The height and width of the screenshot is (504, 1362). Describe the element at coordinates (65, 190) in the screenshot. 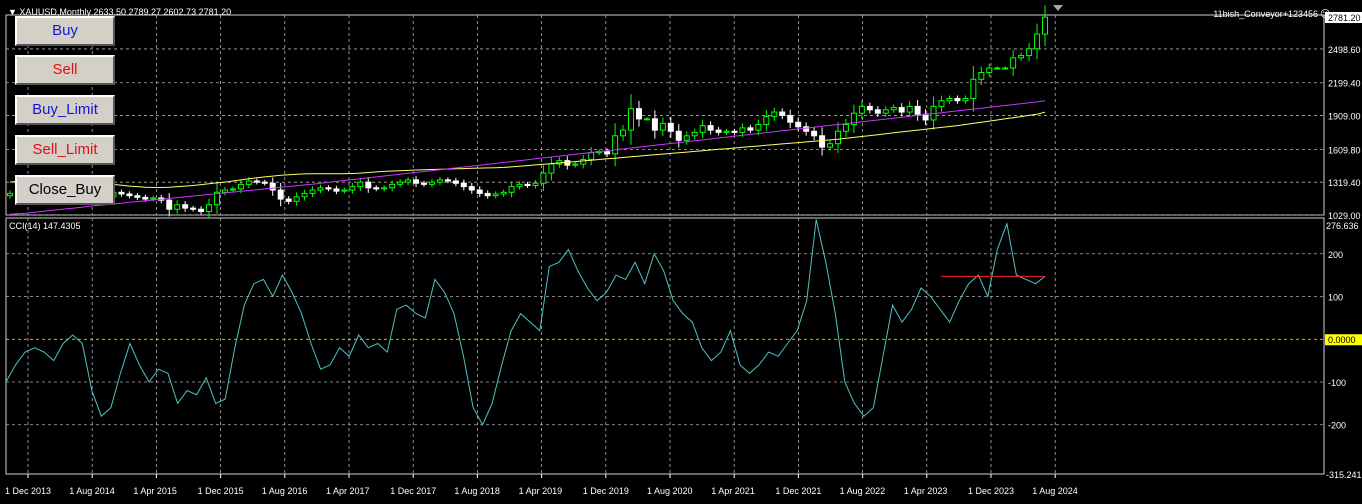

I see `close-buy-button: Close_Buy` at that location.